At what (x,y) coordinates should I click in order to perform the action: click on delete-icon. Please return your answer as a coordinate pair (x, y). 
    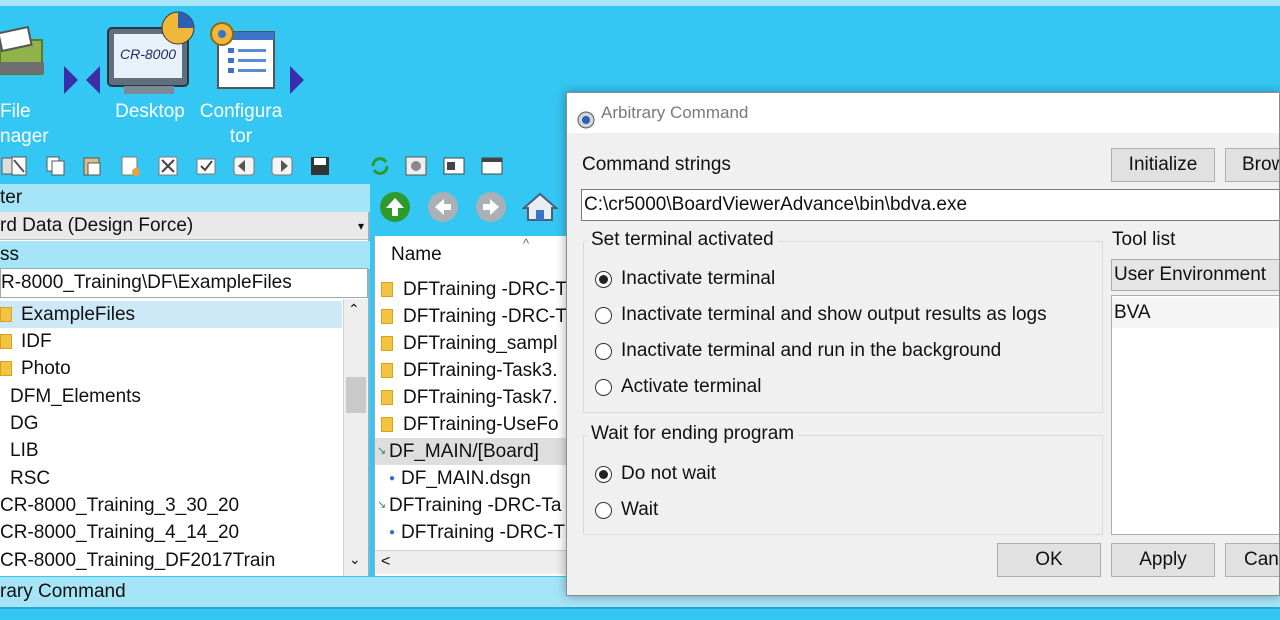
    Looking at the image, I should click on (168, 166).